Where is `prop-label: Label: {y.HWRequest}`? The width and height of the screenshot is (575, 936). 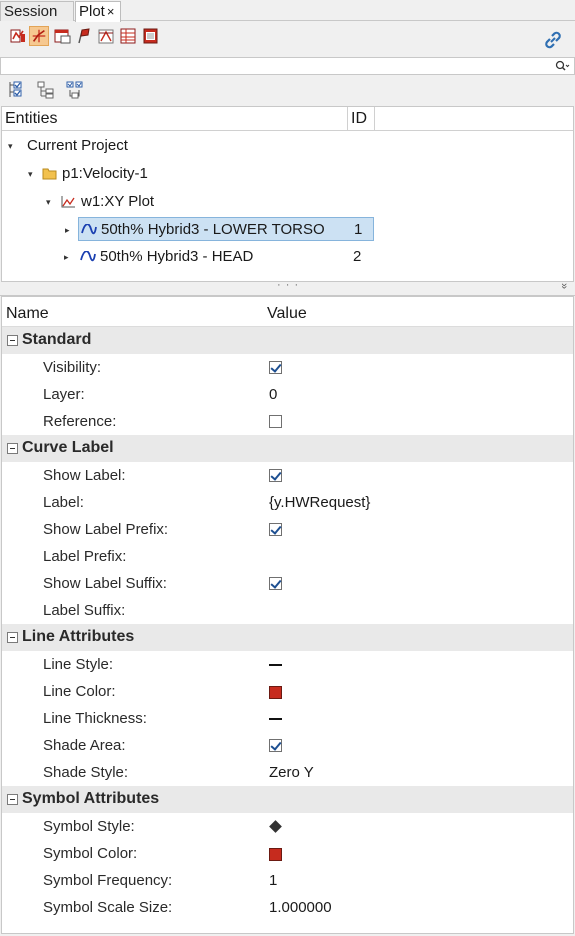 prop-label: Label: {y.HWRequest} is located at coordinates (287, 502).